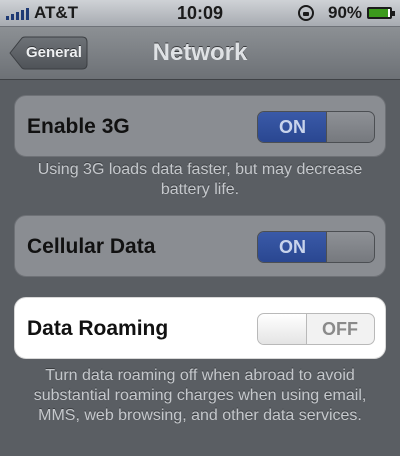  Describe the element at coordinates (316, 329) in the screenshot. I see `data-roaming-toggle: OFF` at that location.